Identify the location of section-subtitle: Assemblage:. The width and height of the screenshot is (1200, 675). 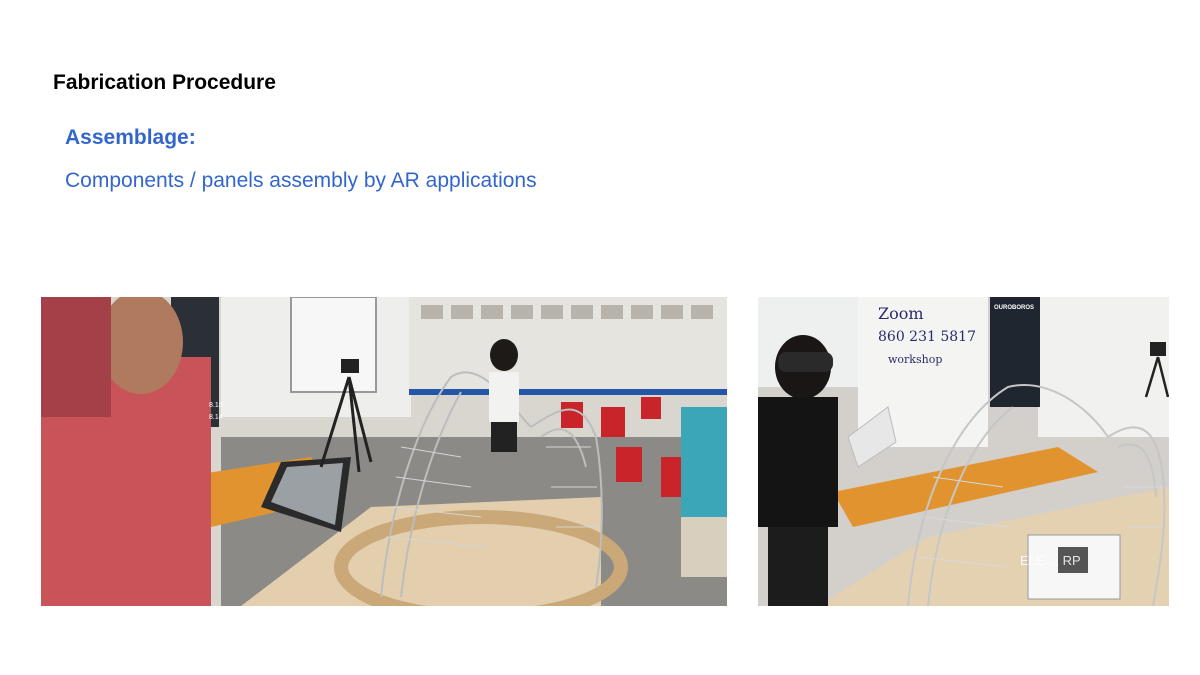
(130, 137).